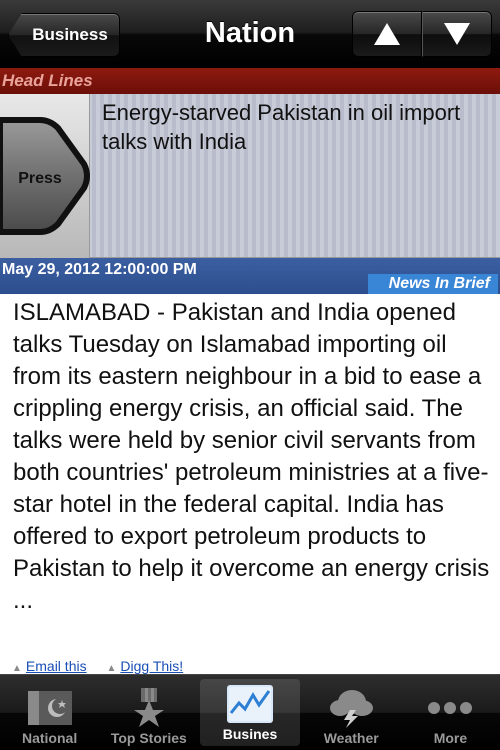 This screenshot has height=750, width=500. Describe the element at coordinates (40, 178) in the screenshot. I see `press-label: Press` at that location.